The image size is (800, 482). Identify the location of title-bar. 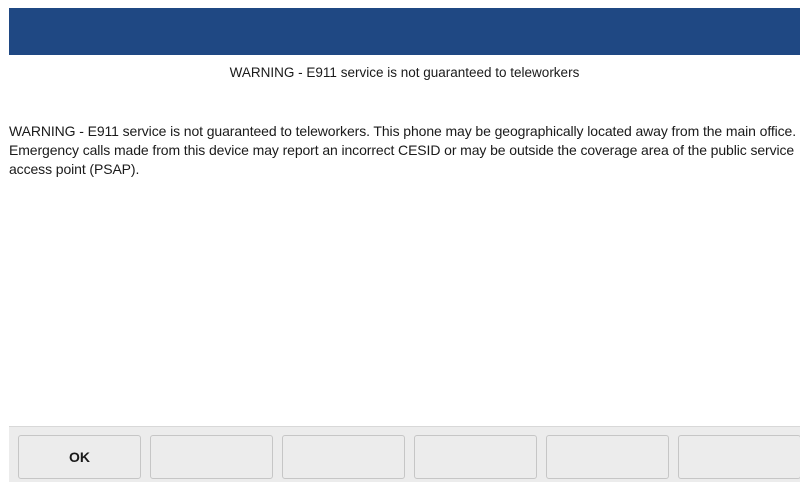
(404, 31).